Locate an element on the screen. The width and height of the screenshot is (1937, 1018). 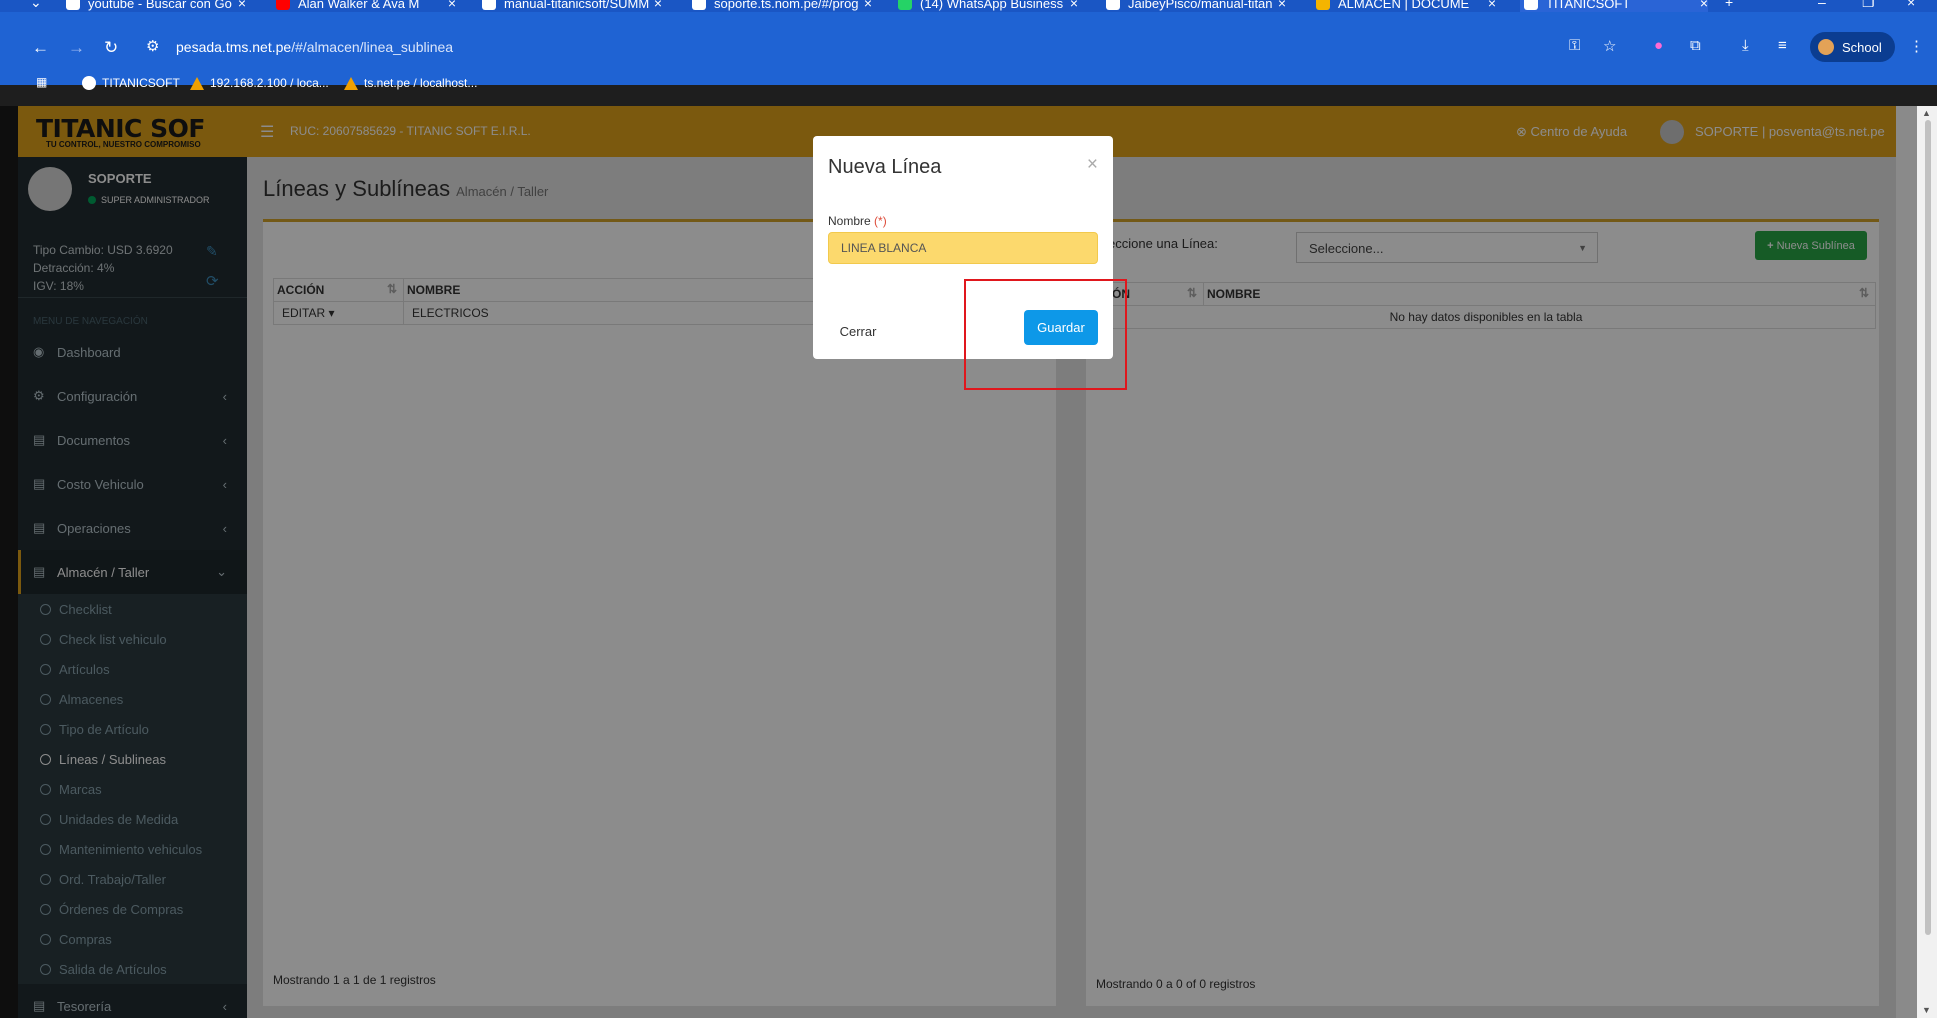
profile-avatar is located at coordinates (1826, 47).